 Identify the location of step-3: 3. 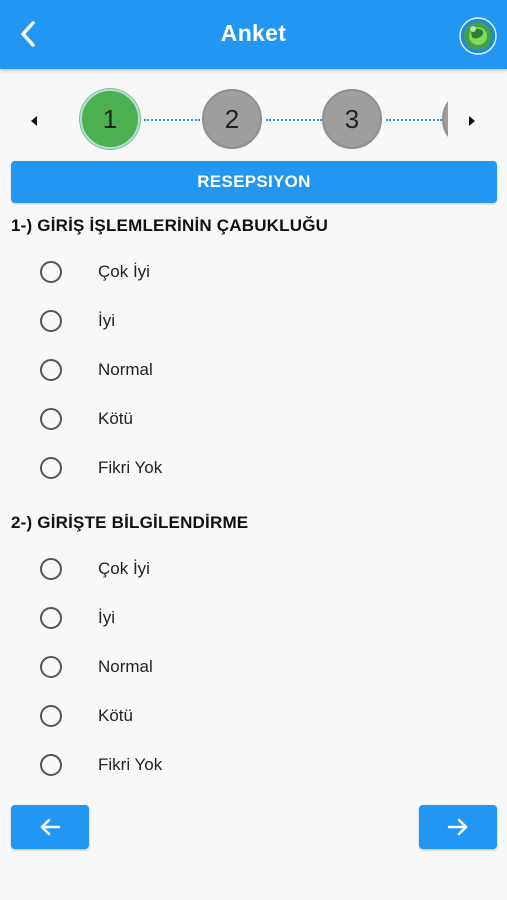
(352, 119).